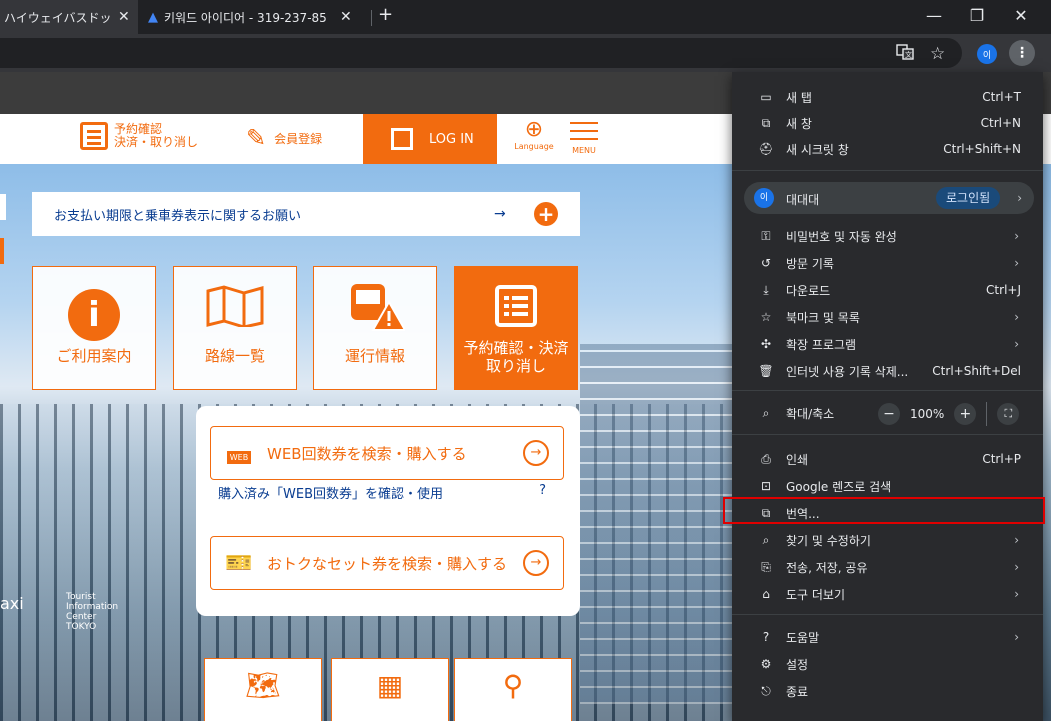  What do you see at coordinates (987, 54) in the screenshot?
I see `avatar: 이` at bounding box center [987, 54].